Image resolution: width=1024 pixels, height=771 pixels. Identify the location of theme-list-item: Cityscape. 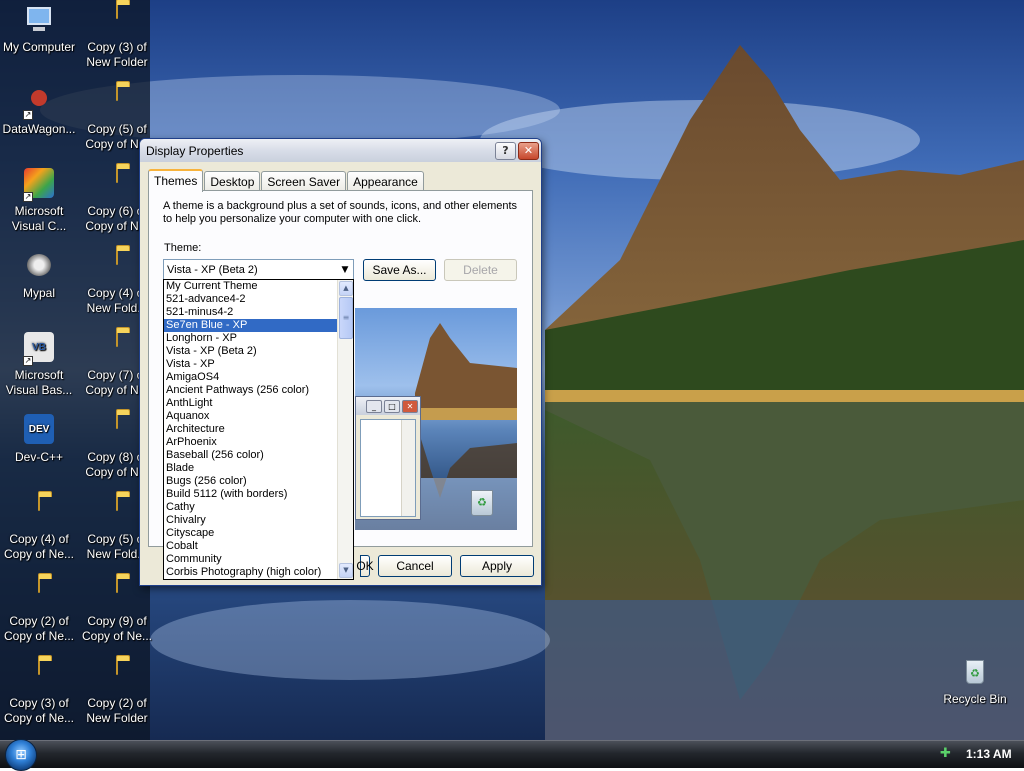
(251, 533).